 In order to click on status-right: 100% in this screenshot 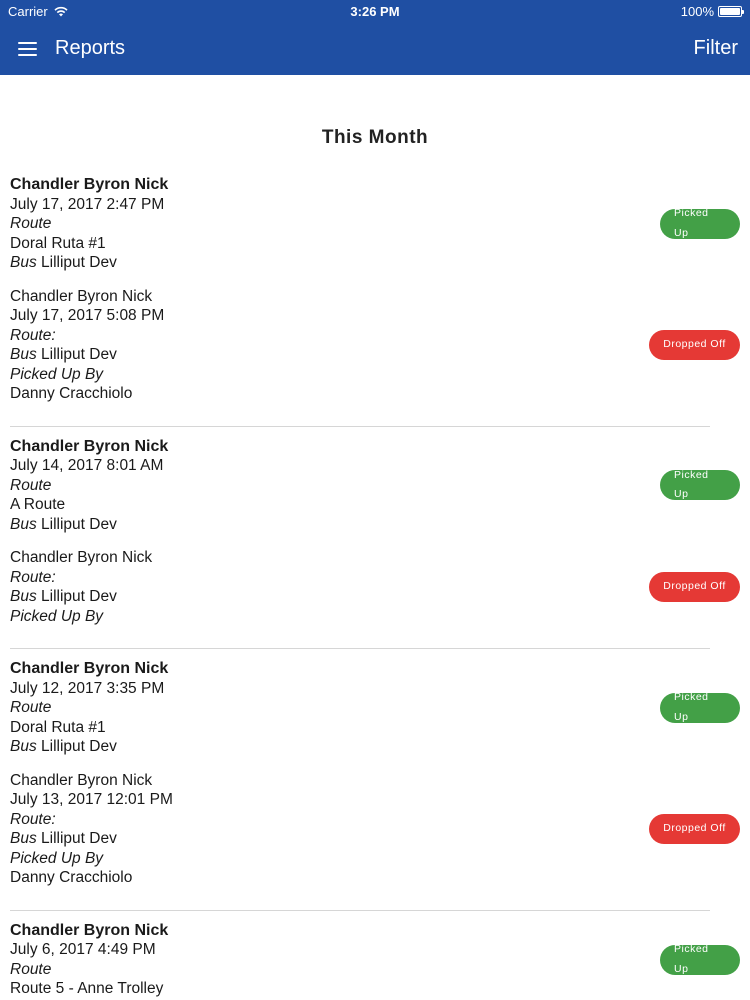, I will do `click(712, 11)`.